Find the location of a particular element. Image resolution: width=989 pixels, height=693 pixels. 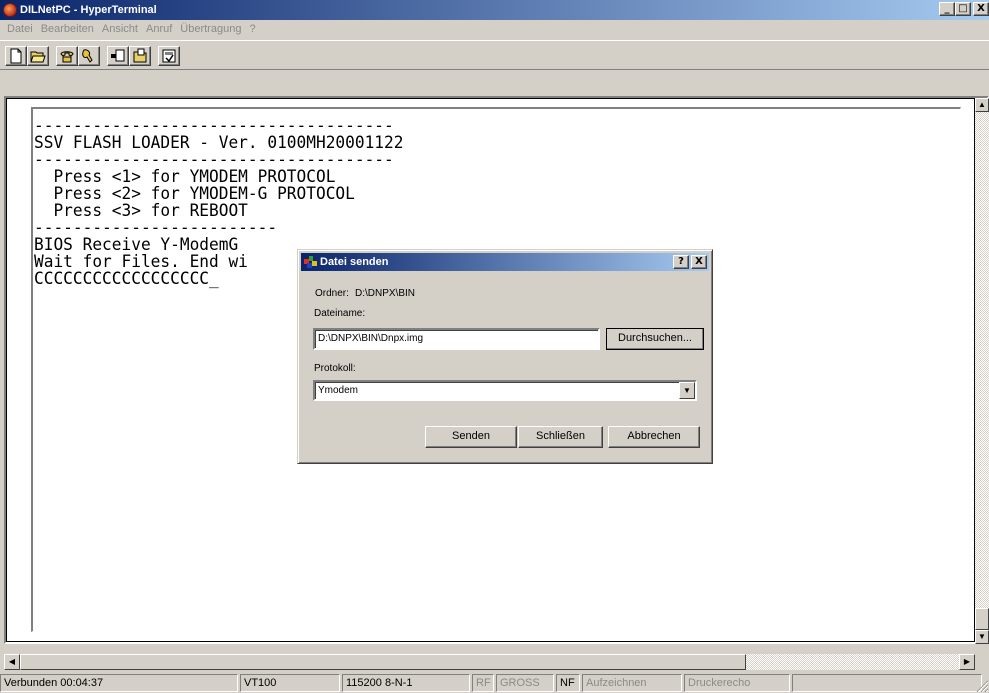

close-button: X is located at coordinates (981, 9).